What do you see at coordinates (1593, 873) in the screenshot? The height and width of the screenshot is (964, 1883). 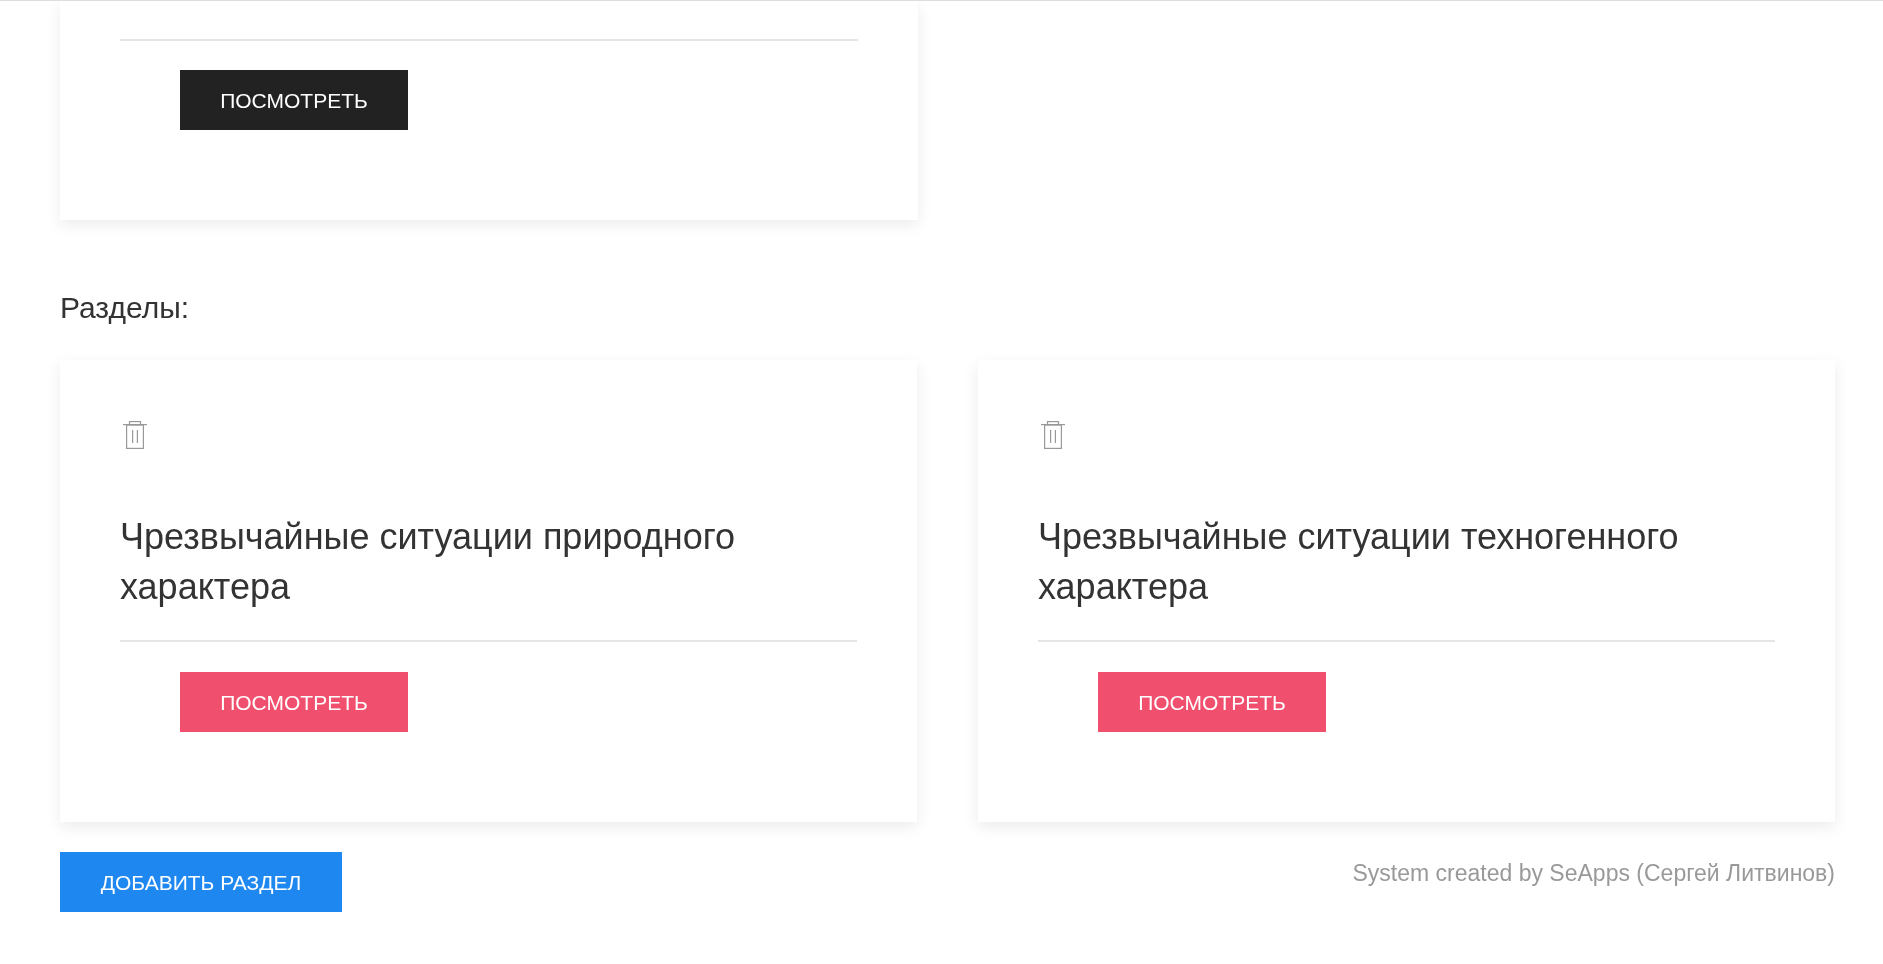 I see `footer-credit: System created by SeApps (Сергей Литвинов)` at bounding box center [1593, 873].